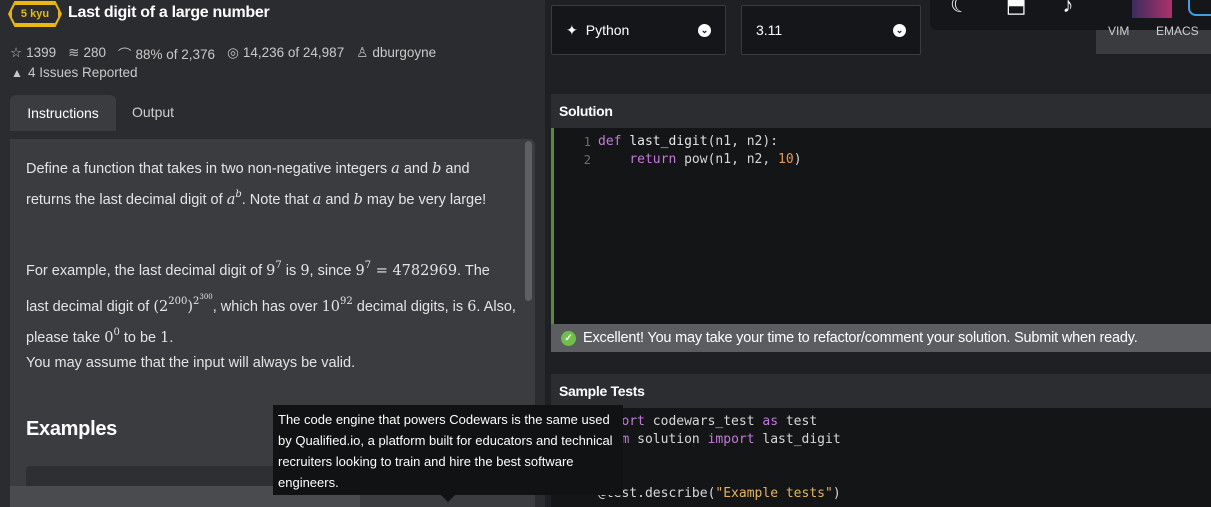  What do you see at coordinates (881, 391) in the screenshot?
I see `sample-tests-heading: Sample Tests` at bounding box center [881, 391].